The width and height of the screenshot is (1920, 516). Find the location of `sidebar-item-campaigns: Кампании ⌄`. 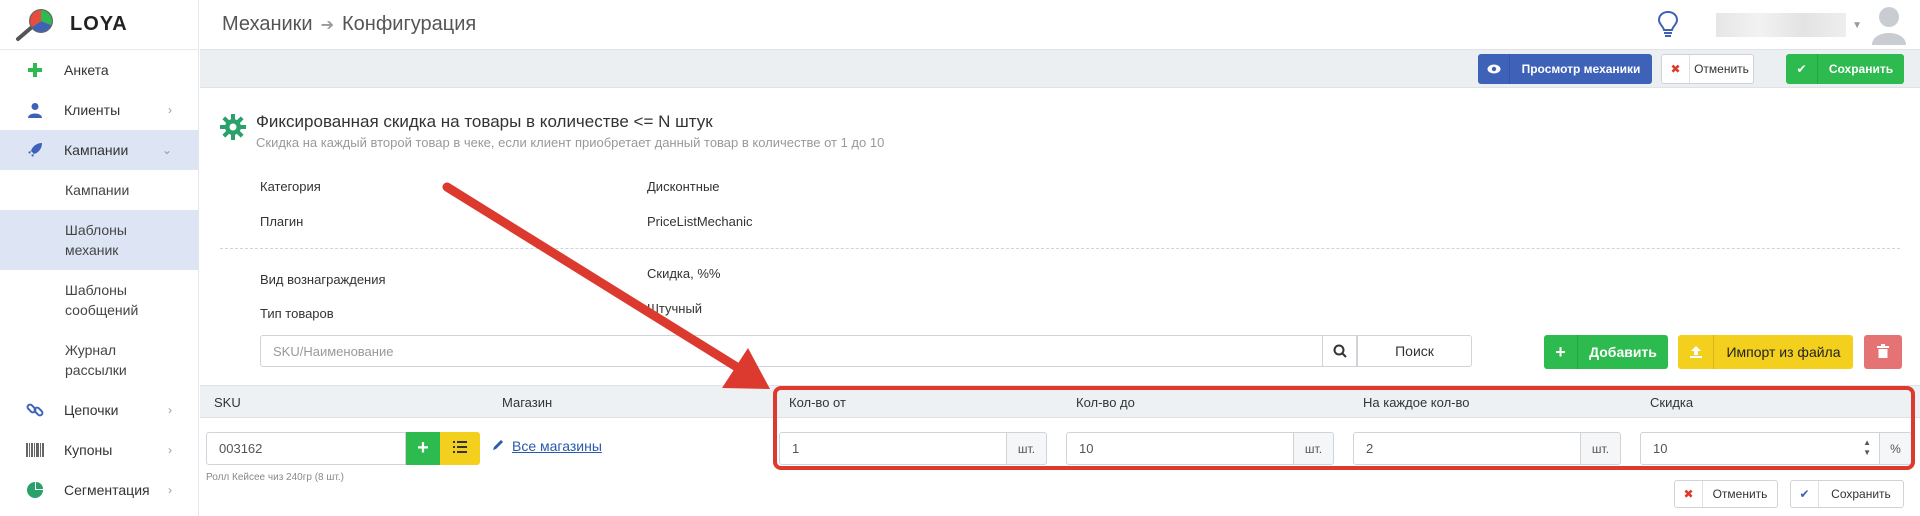

sidebar-item-campaigns: Кампании ⌄ is located at coordinates (99, 150).